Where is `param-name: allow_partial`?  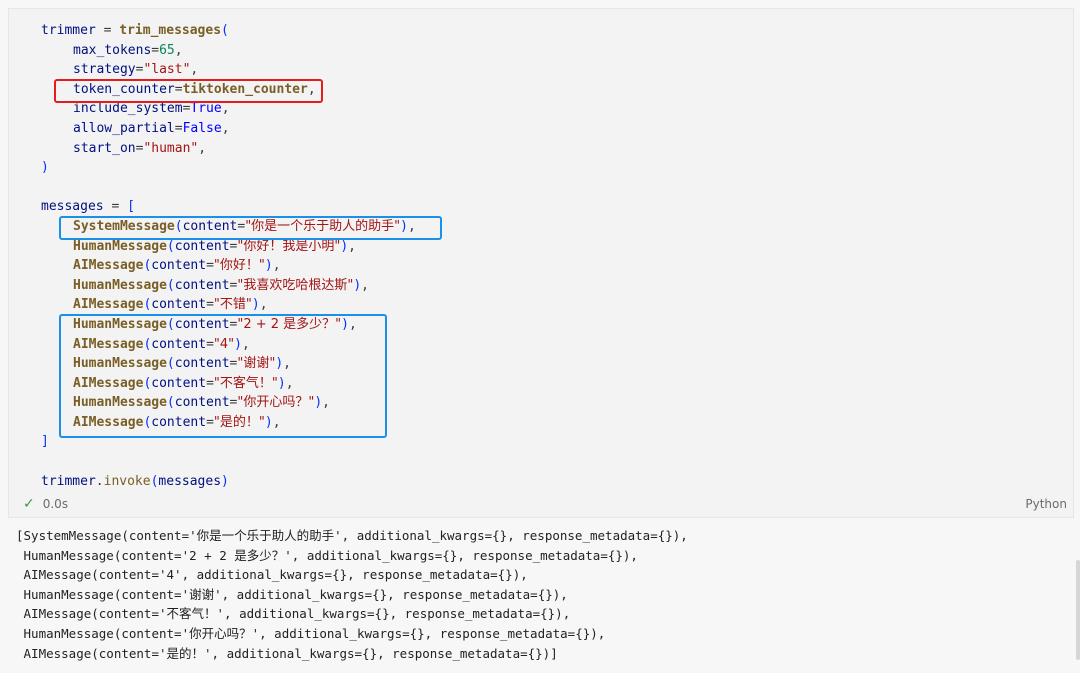 param-name: allow_partial is located at coordinates (124, 128).